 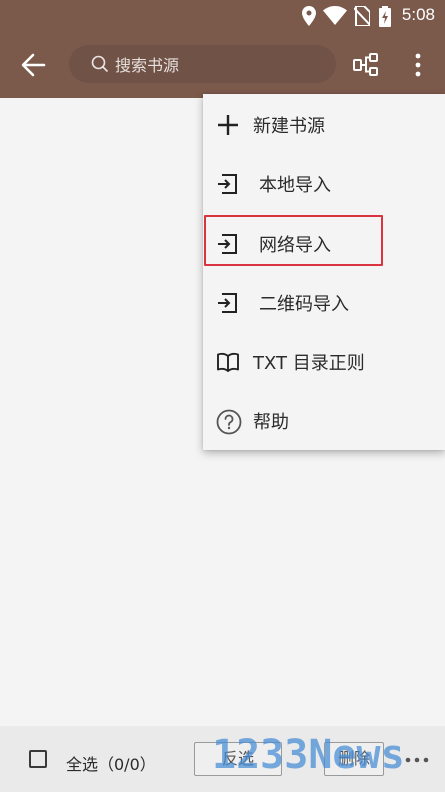 I want to click on menu-item-network-import: 网络导入, so click(x=324, y=243).